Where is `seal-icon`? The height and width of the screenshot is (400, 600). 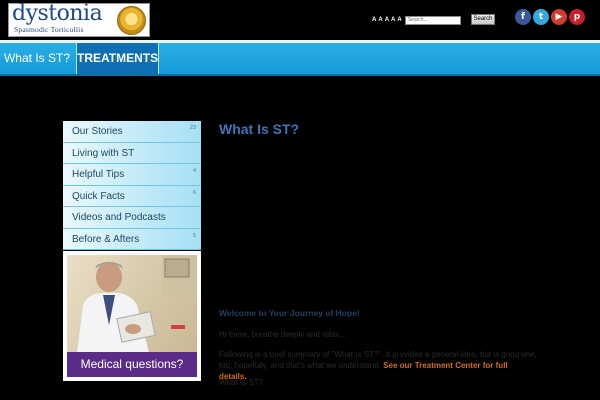 seal-icon is located at coordinates (131, 20).